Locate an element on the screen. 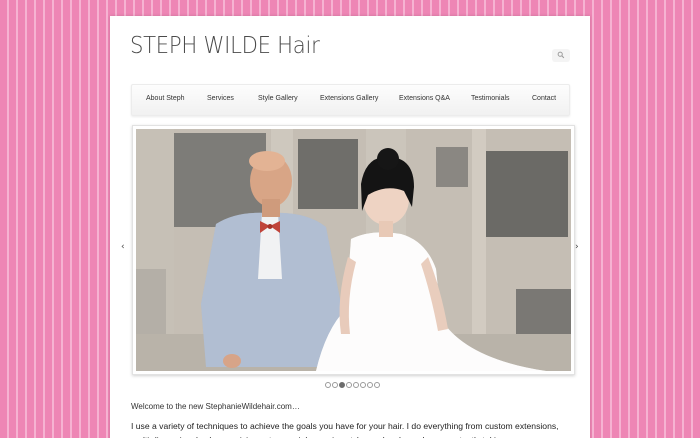 The width and height of the screenshot is (700, 438). site-title: STEPH WILDE Hair is located at coordinates (225, 46).